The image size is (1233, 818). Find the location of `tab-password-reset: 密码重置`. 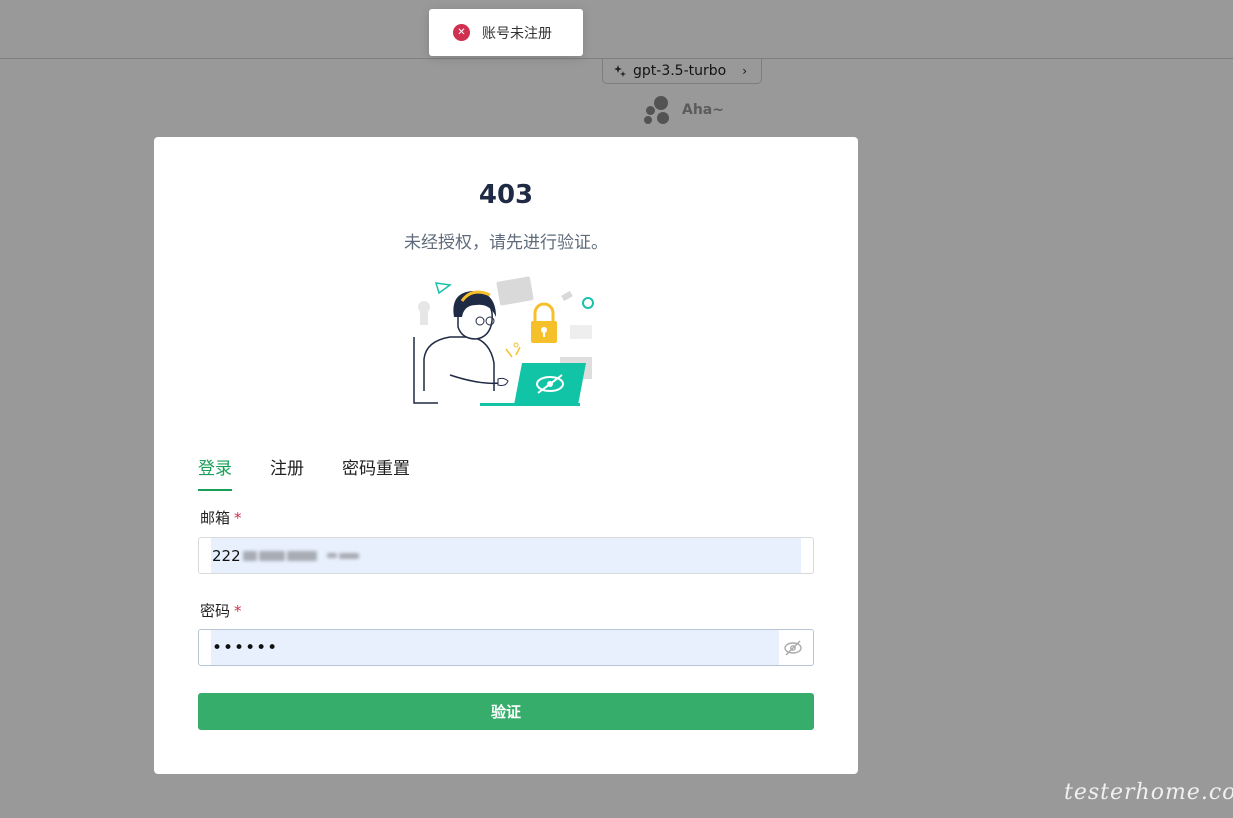

tab-password-reset: 密码重置 is located at coordinates (376, 472).